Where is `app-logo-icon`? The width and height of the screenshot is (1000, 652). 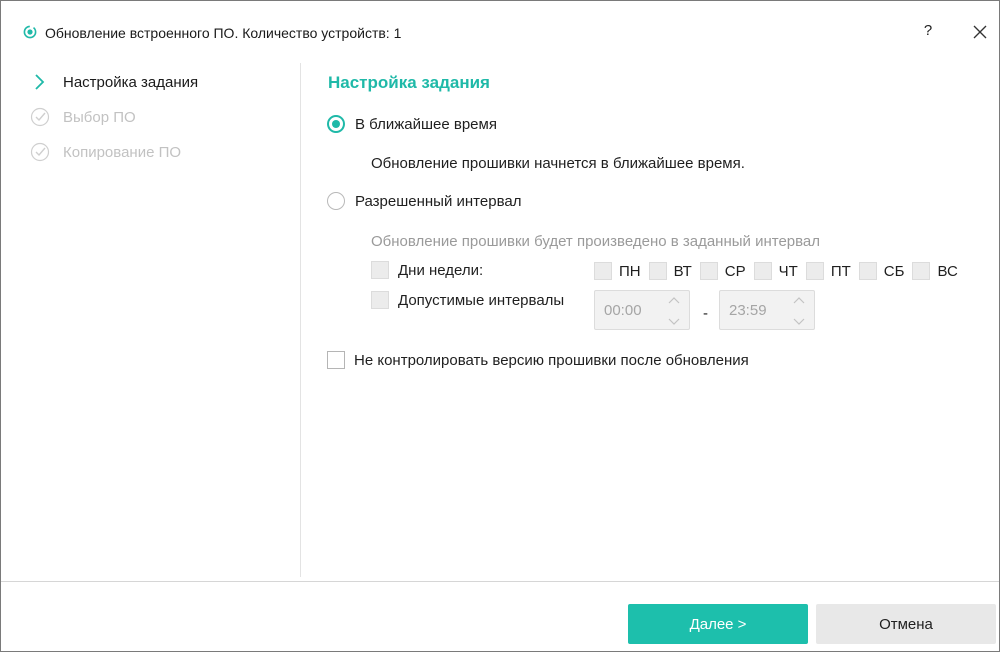 app-logo-icon is located at coordinates (30, 32).